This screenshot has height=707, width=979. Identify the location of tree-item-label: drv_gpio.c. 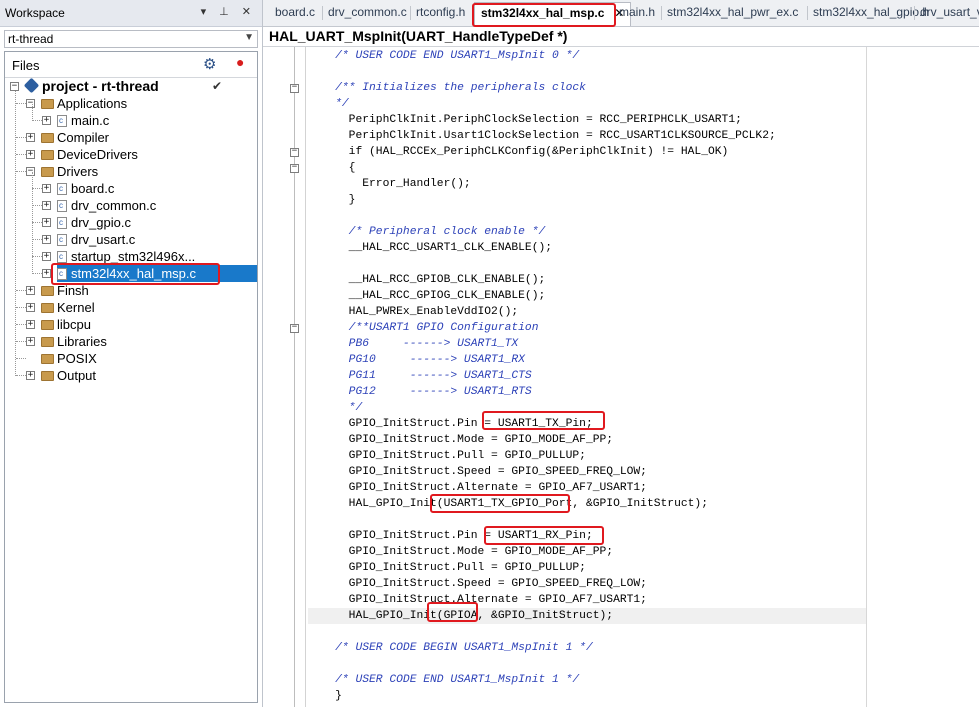
(101, 222).